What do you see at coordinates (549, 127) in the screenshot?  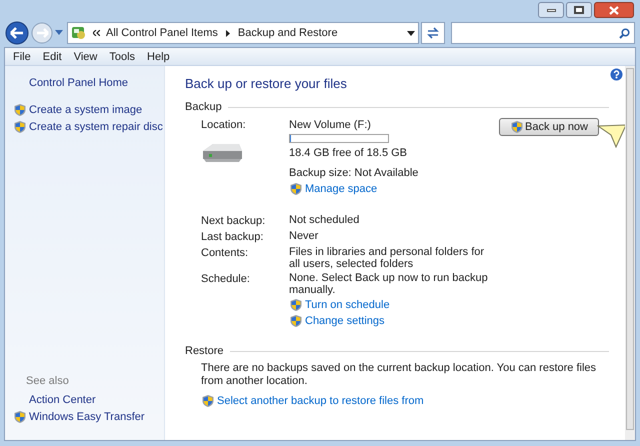 I see `back-up-now-button: Back up now` at bounding box center [549, 127].